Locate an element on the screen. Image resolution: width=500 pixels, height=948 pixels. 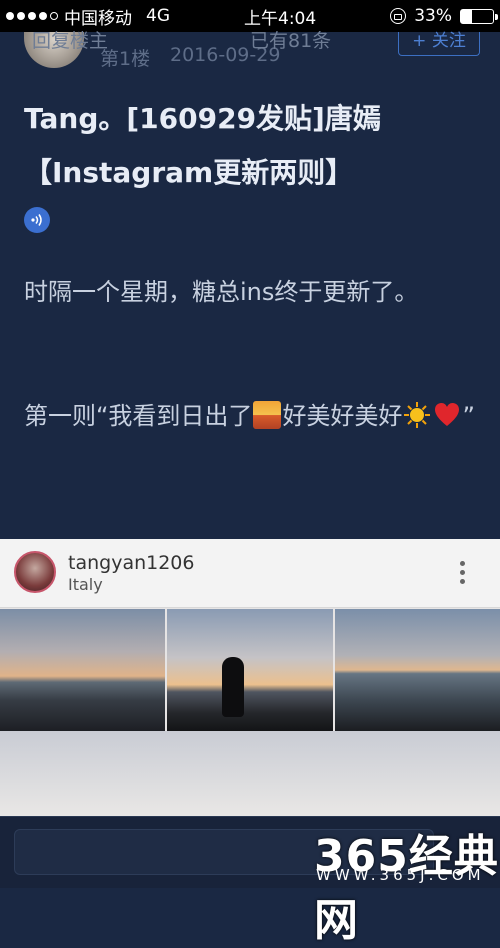
follow-button: + 关注 is located at coordinates (439, 44).